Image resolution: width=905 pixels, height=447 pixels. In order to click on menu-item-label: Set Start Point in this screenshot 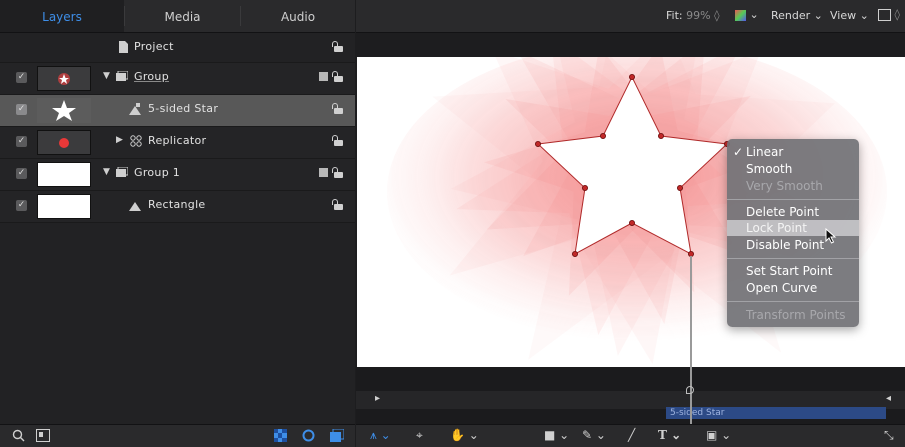, I will do `click(789, 271)`.